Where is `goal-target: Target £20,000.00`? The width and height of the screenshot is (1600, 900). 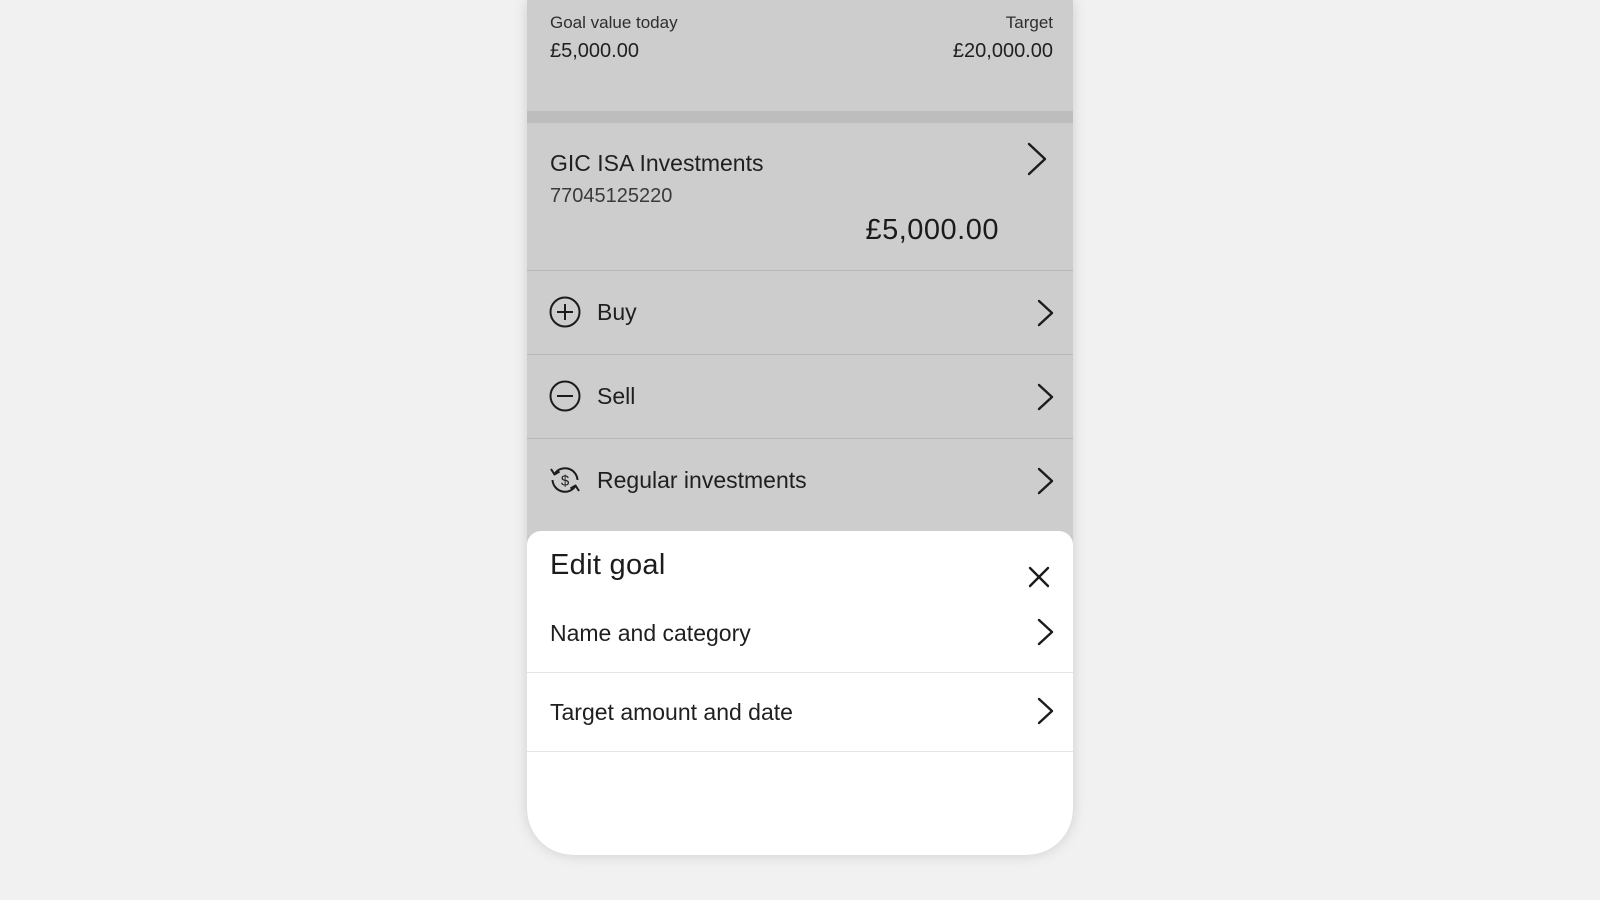
goal-target: Target £20,000.00 is located at coordinates (1003, 38).